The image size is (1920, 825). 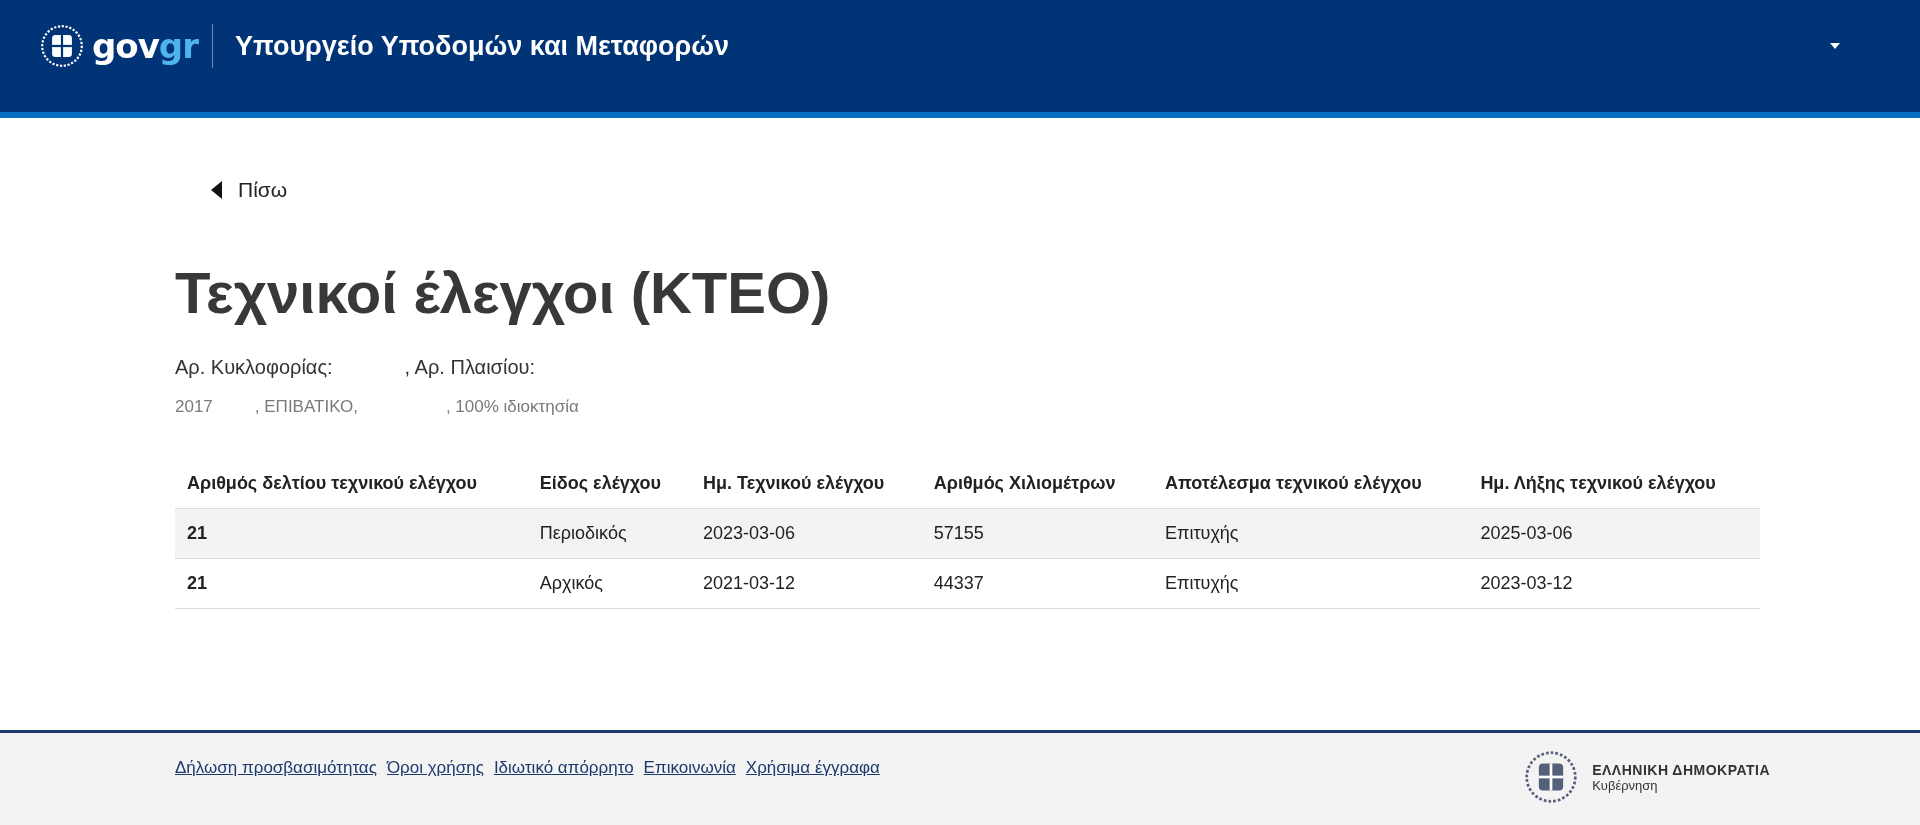 What do you see at coordinates (469, 367) in the screenshot?
I see `chassis-label: , Αρ. Πλαισίου:` at bounding box center [469, 367].